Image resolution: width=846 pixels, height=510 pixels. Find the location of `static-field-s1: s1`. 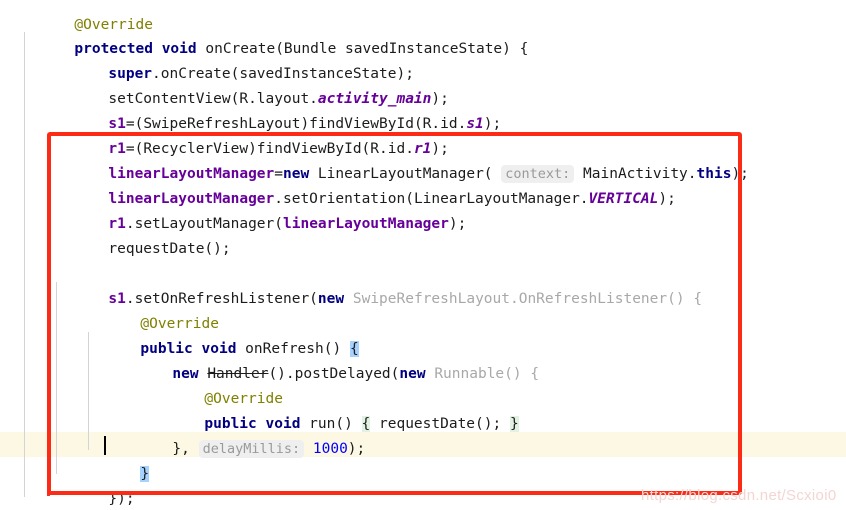

static-field-s1: s1 is located at coordinates (475, 124).